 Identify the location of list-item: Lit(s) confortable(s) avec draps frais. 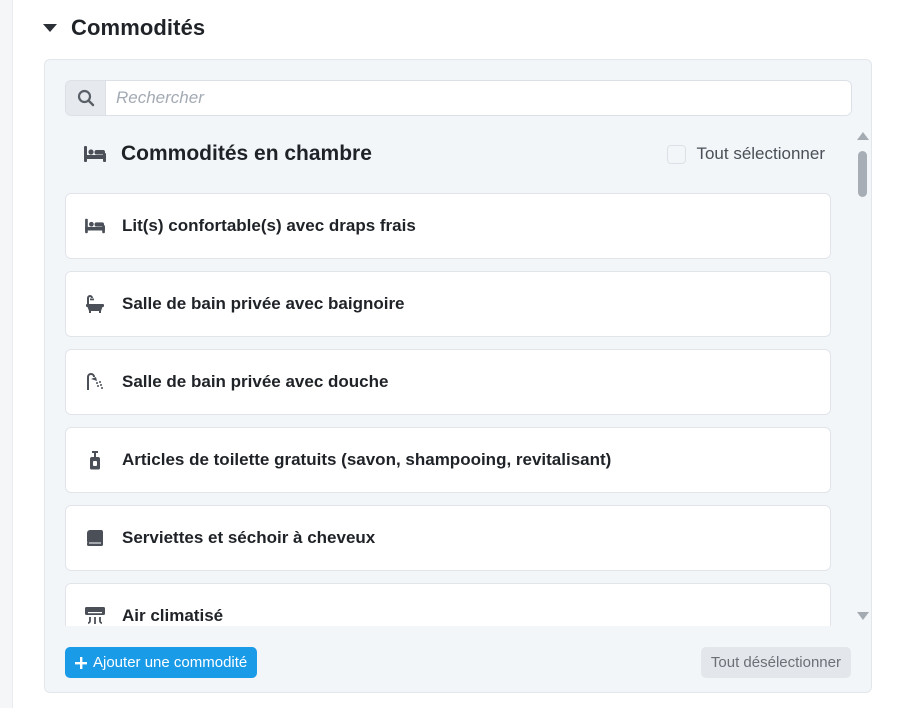
(448, 226).